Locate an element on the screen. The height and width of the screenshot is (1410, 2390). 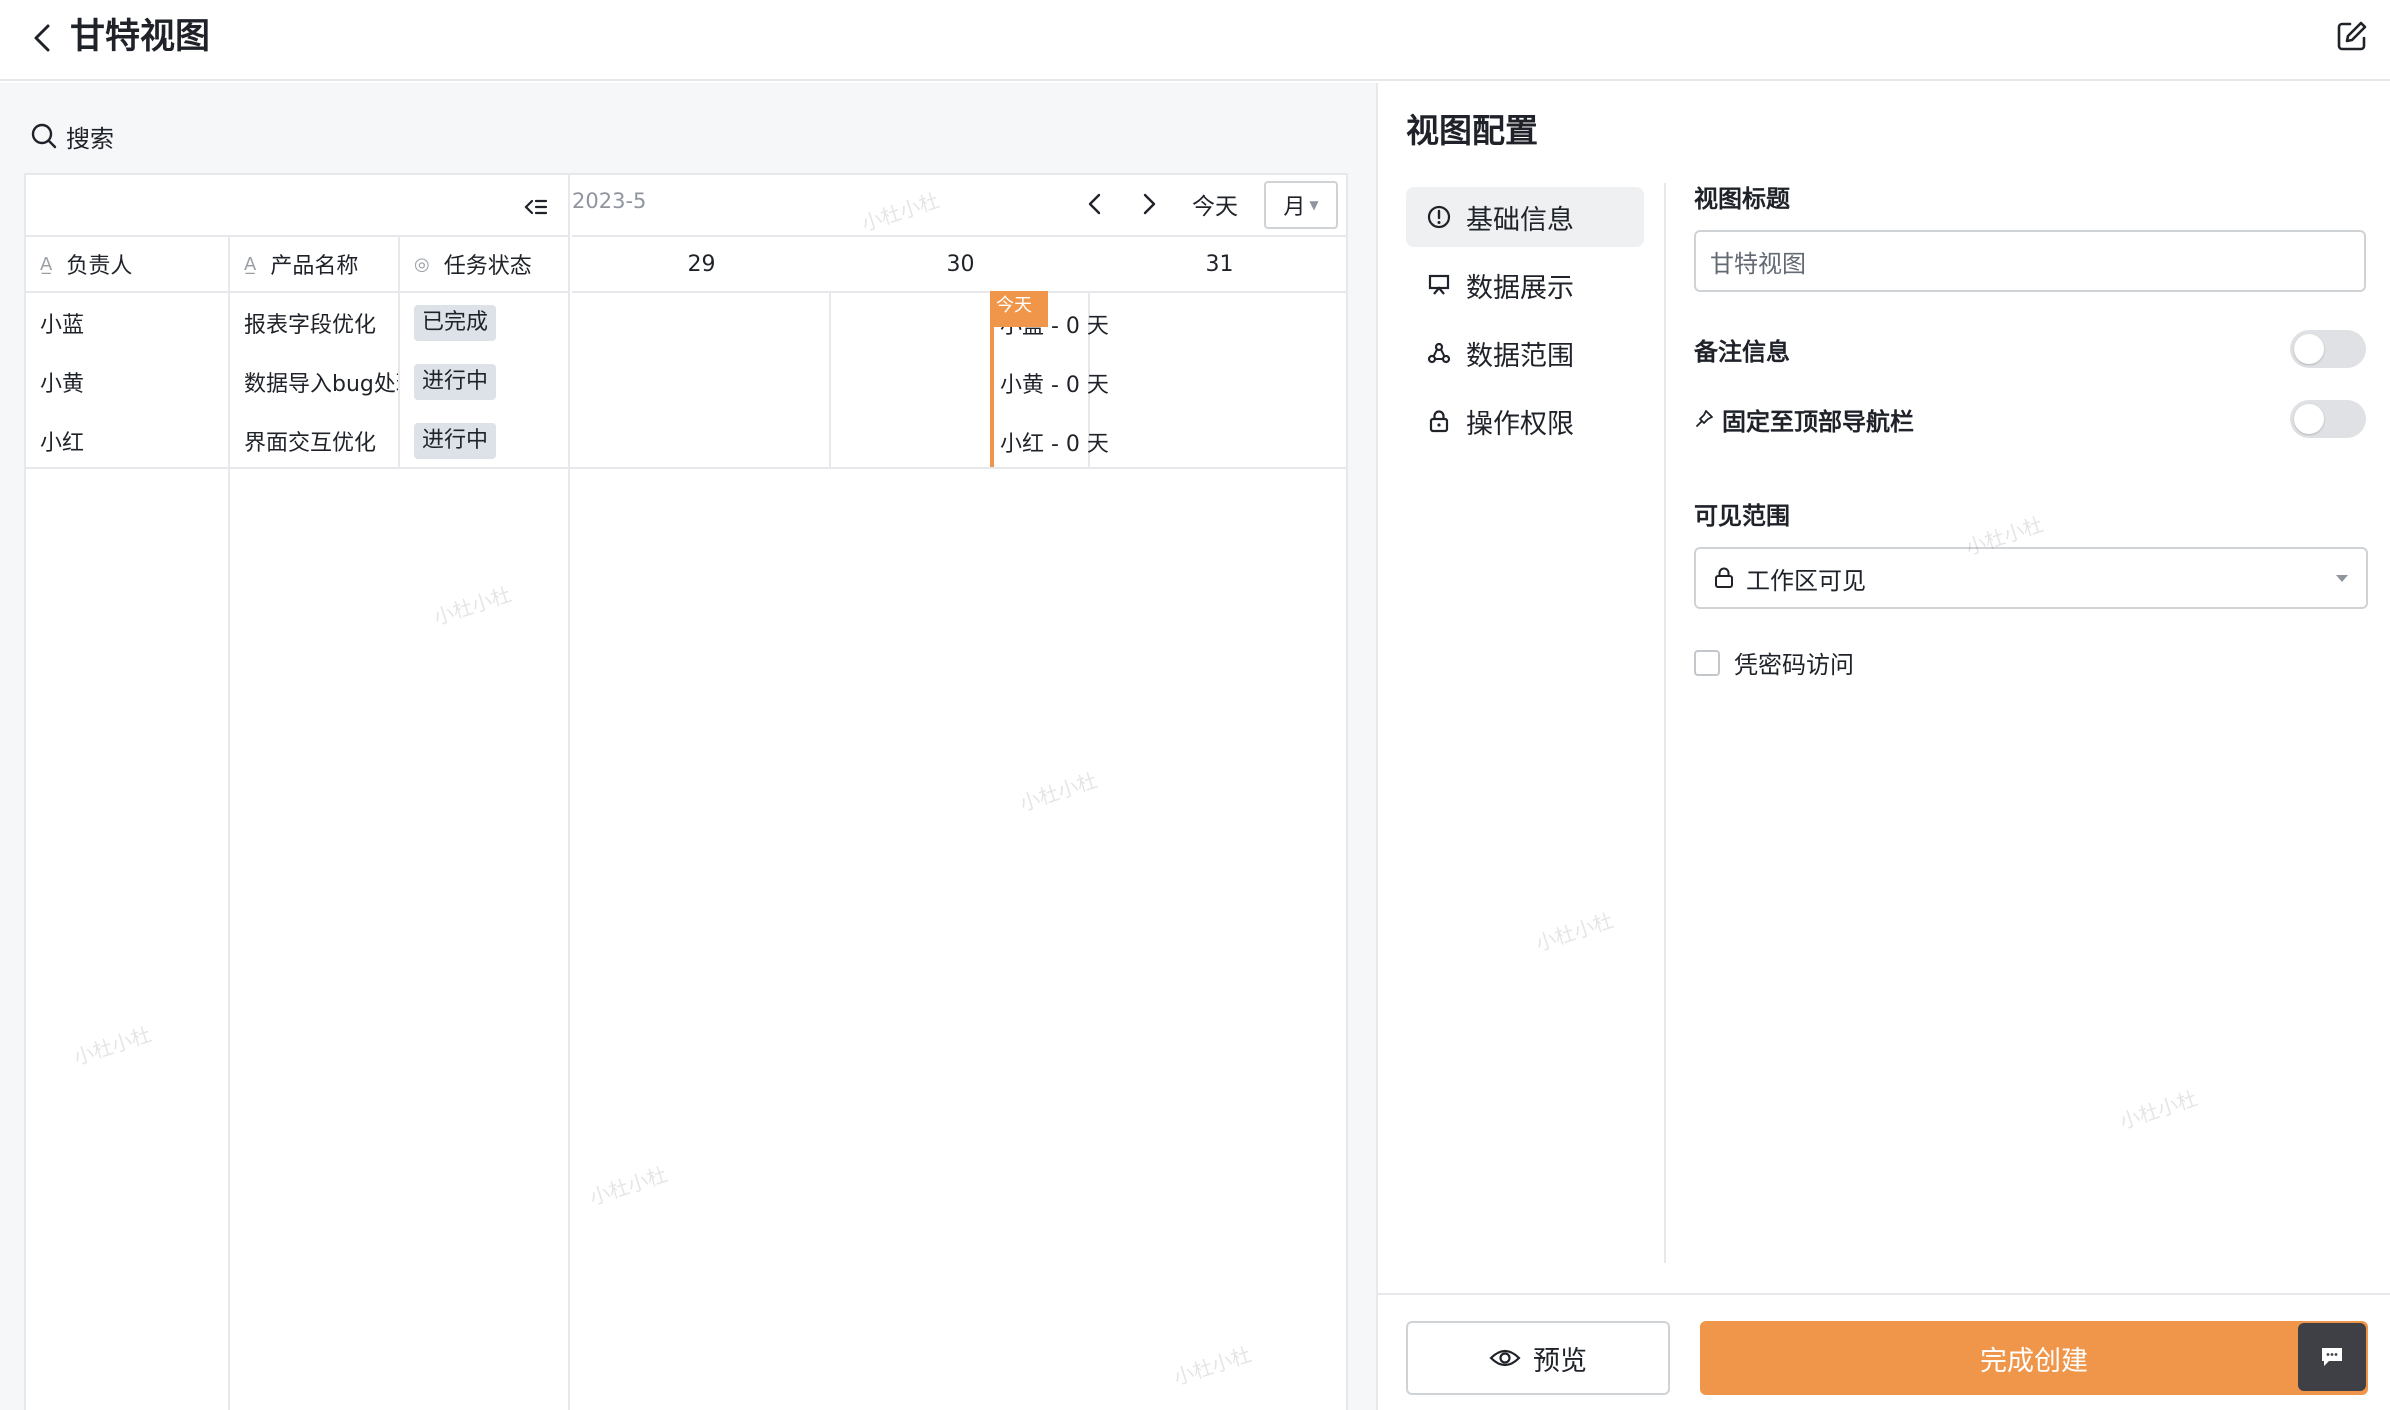
table-row: 小红 界面交互优化 进行中 is located at coordinates (298, 440).